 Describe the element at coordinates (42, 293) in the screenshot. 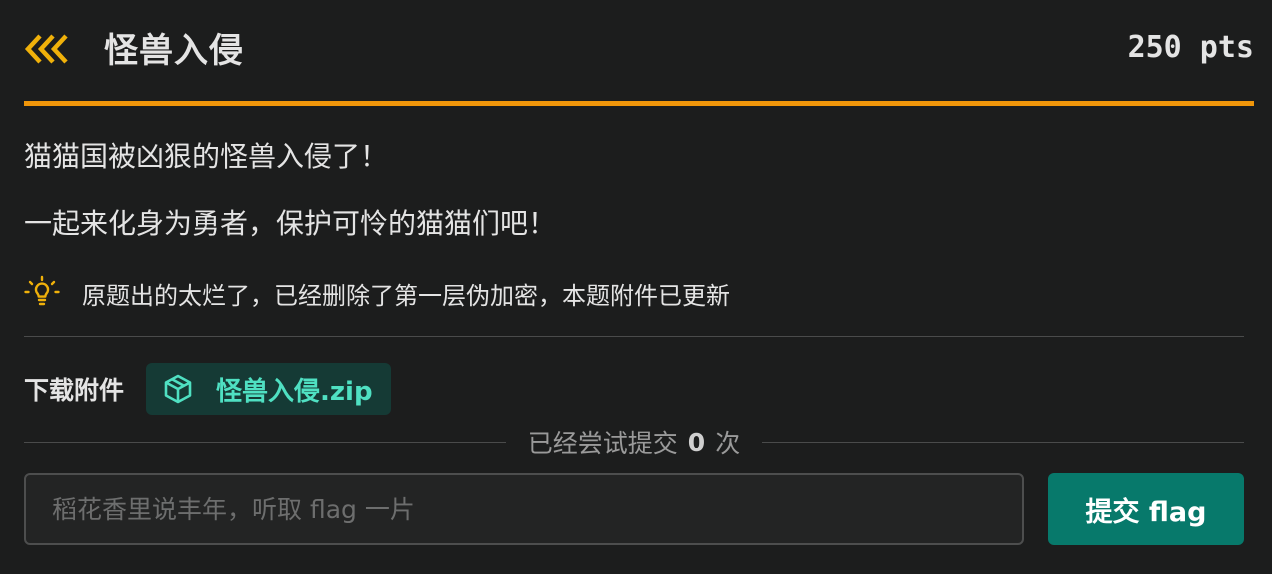

I see `lightbulb-icon` at that location.